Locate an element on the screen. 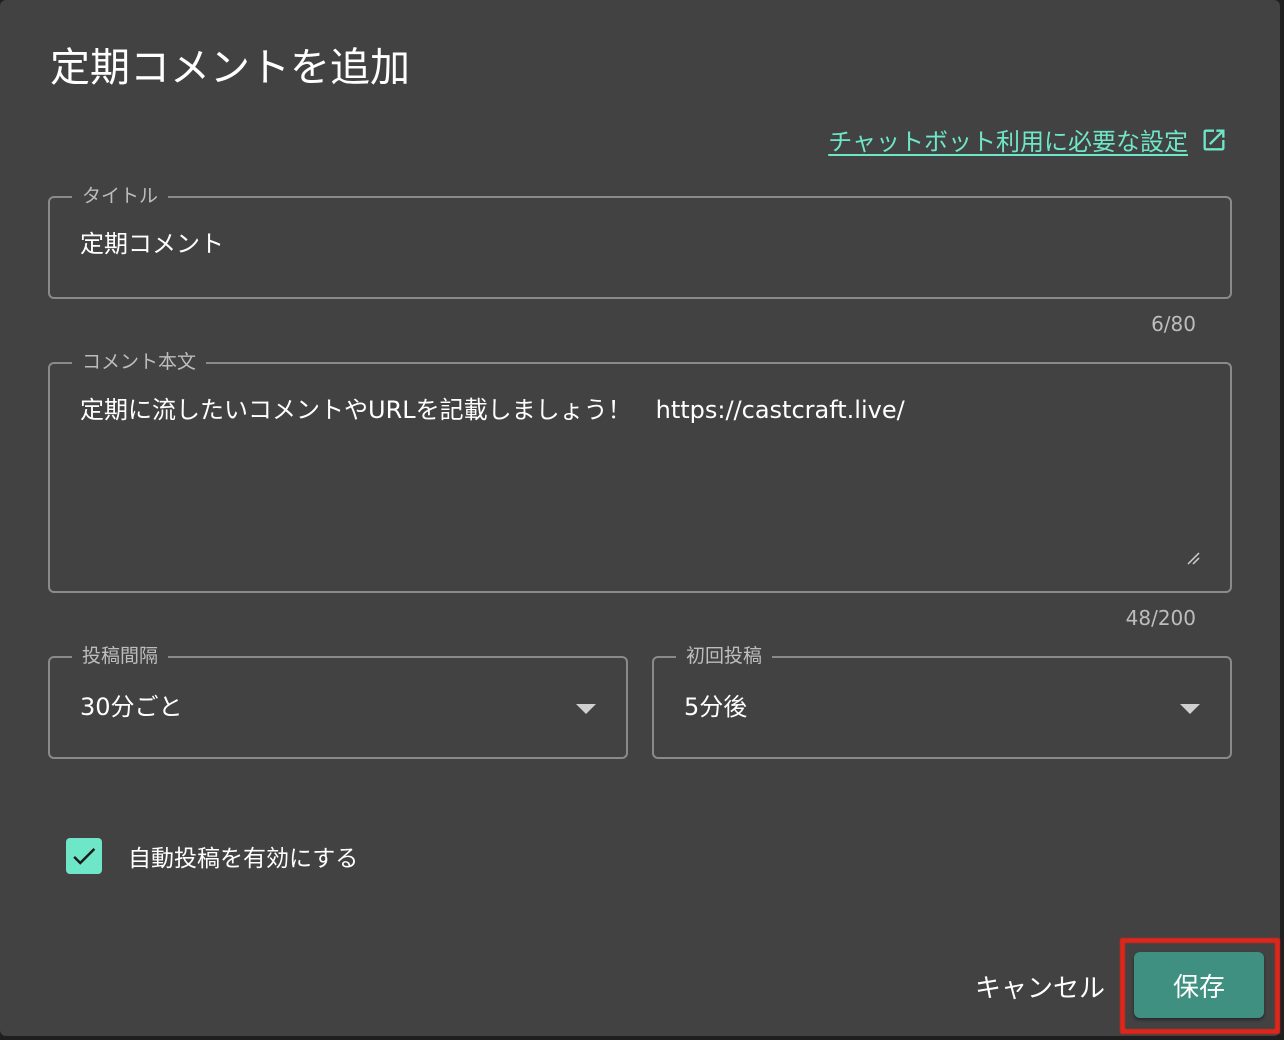 This screenshot has height=1040, width=1284. auto-post-checkbox is located at coordinates (84, 856).